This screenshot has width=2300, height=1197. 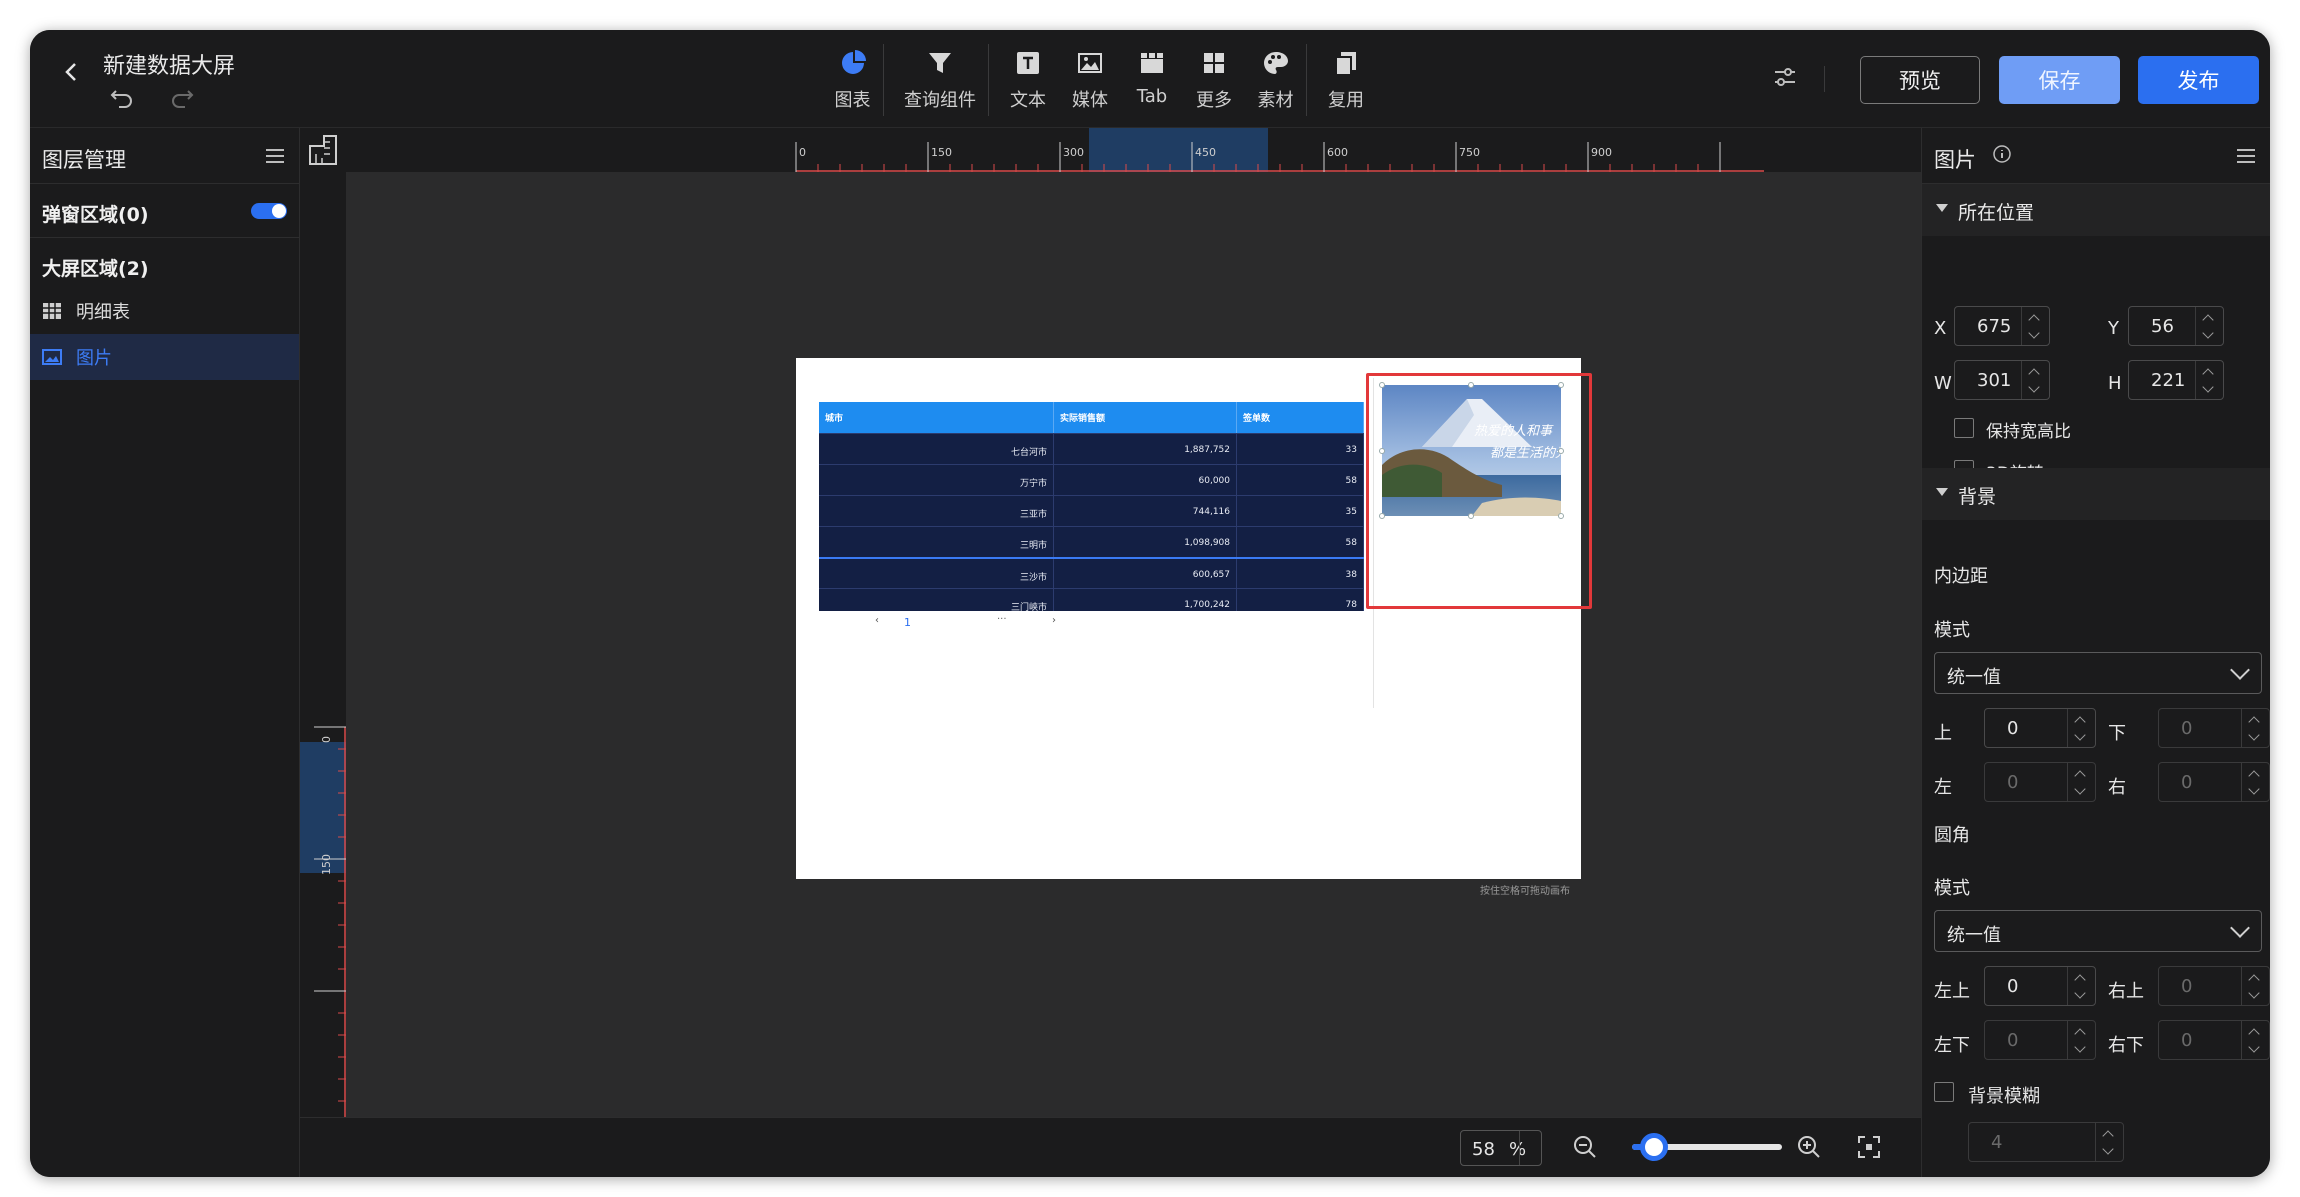 What do you see at coordinates (1091, 572) in the screenshot?
I see `table-row: 三沙市 600,657 38` at bounding box center [1091, 572].